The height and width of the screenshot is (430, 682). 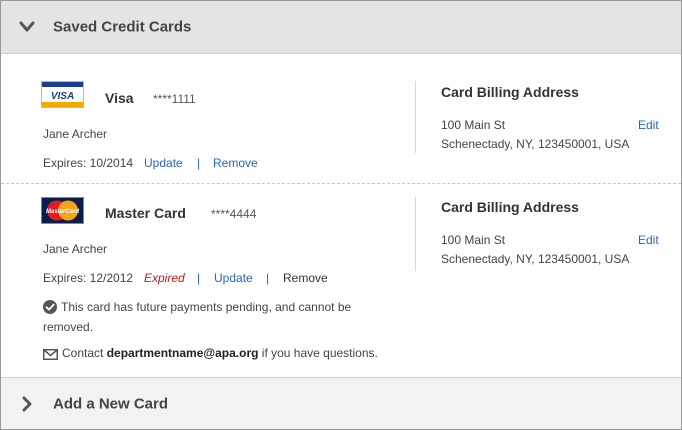 I want to click on saved-cards-title: Saved Credit Cards, so click(x=122, y=27).